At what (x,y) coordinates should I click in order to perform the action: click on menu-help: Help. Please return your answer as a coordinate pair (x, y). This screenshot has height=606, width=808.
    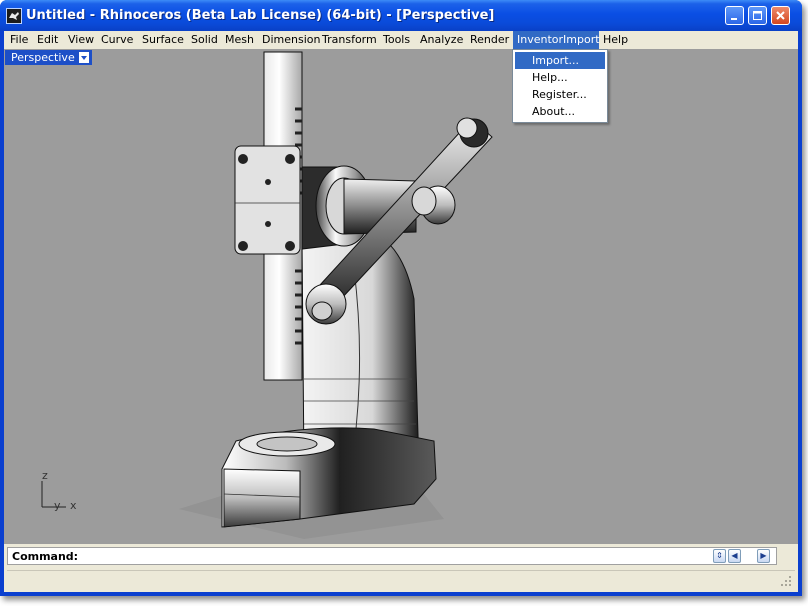
    Looking at the image, I should click on (615, 40).